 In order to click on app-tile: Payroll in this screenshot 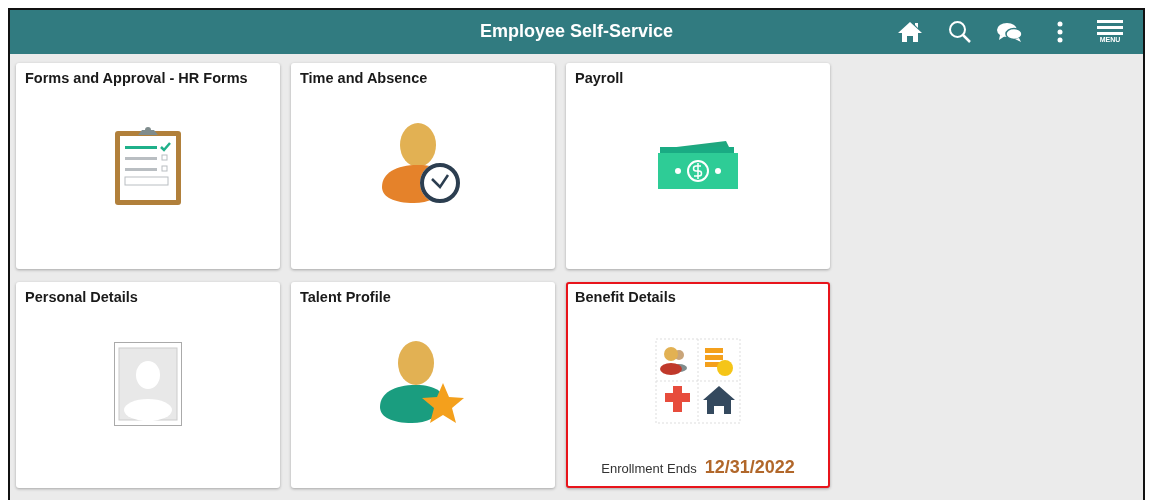, I will do `click(698, 166)`.